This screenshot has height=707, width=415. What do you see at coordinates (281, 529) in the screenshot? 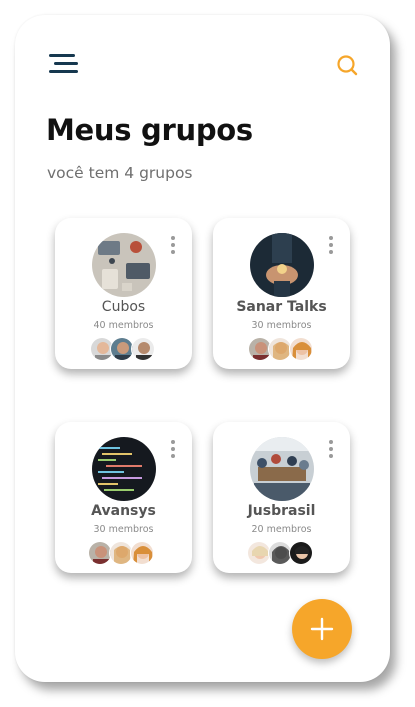
I see `group-members-count: 20 membros` at bounding box center [281, 529].